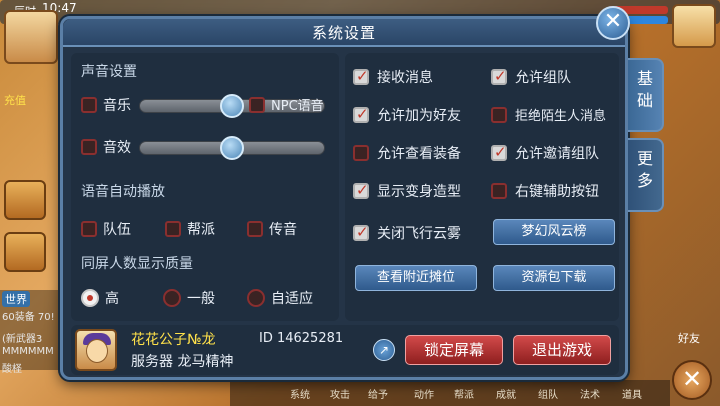 The image size is (720, 406). What do you see at coordinates (90, 298) in the screenshot?
I see `quality-high-radio` at bounding box center [90, 298].